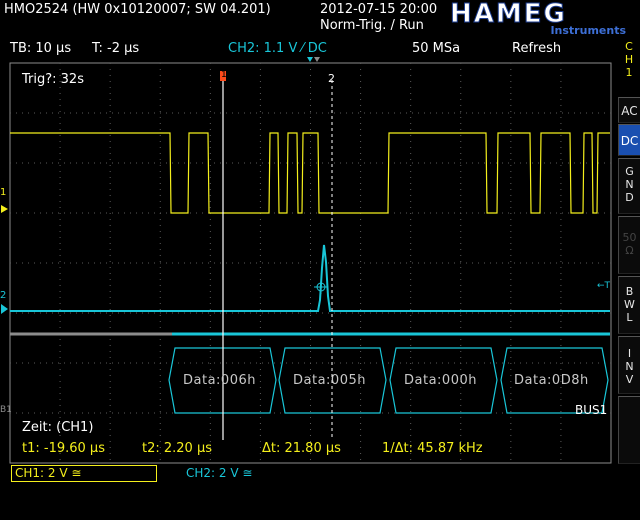  Describe the element at coordinates (551, 380) in the screenshot. I see `bus-frame-4: Data:0D8h` at that location.